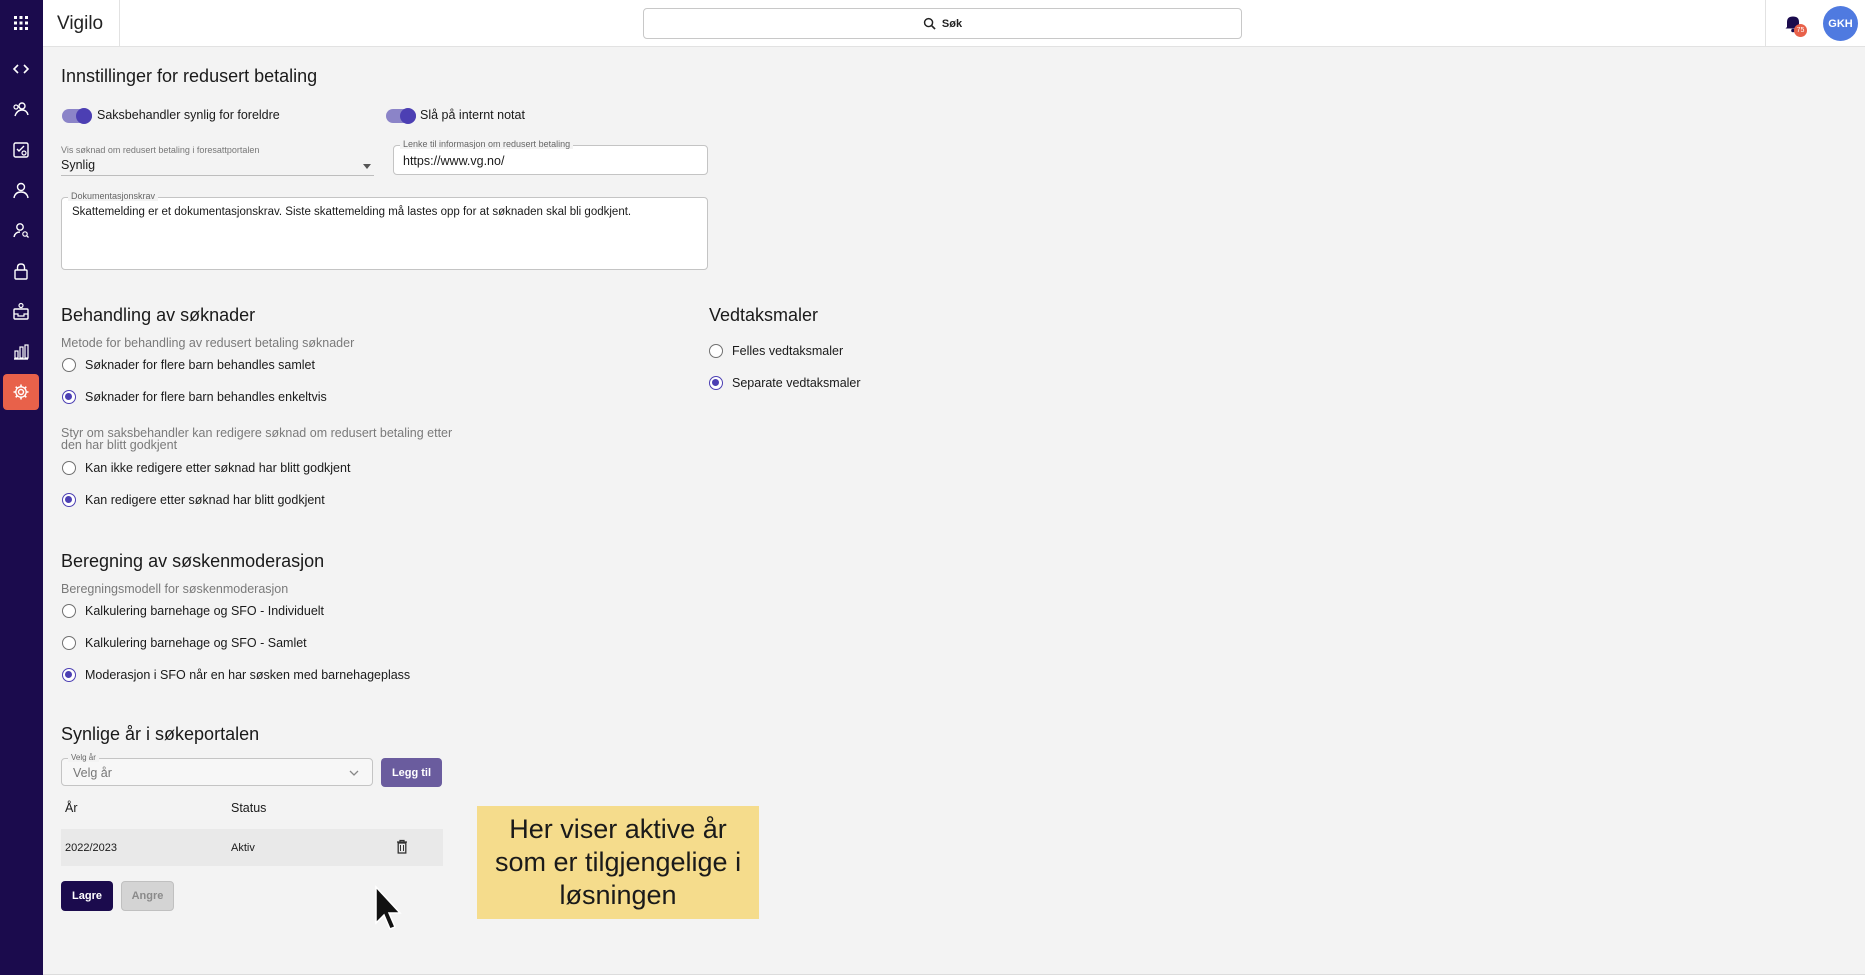  What do you see at coordinates (21, 190) in the screenshot?
I see `person-icon` at bounding box center [21, 190].